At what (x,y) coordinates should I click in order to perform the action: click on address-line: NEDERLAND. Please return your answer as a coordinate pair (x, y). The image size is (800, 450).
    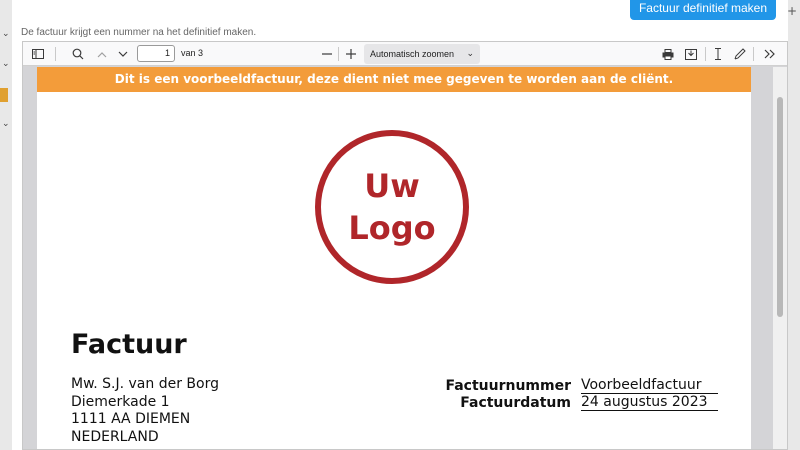
    Looking at the image, I should click on (115, 436).